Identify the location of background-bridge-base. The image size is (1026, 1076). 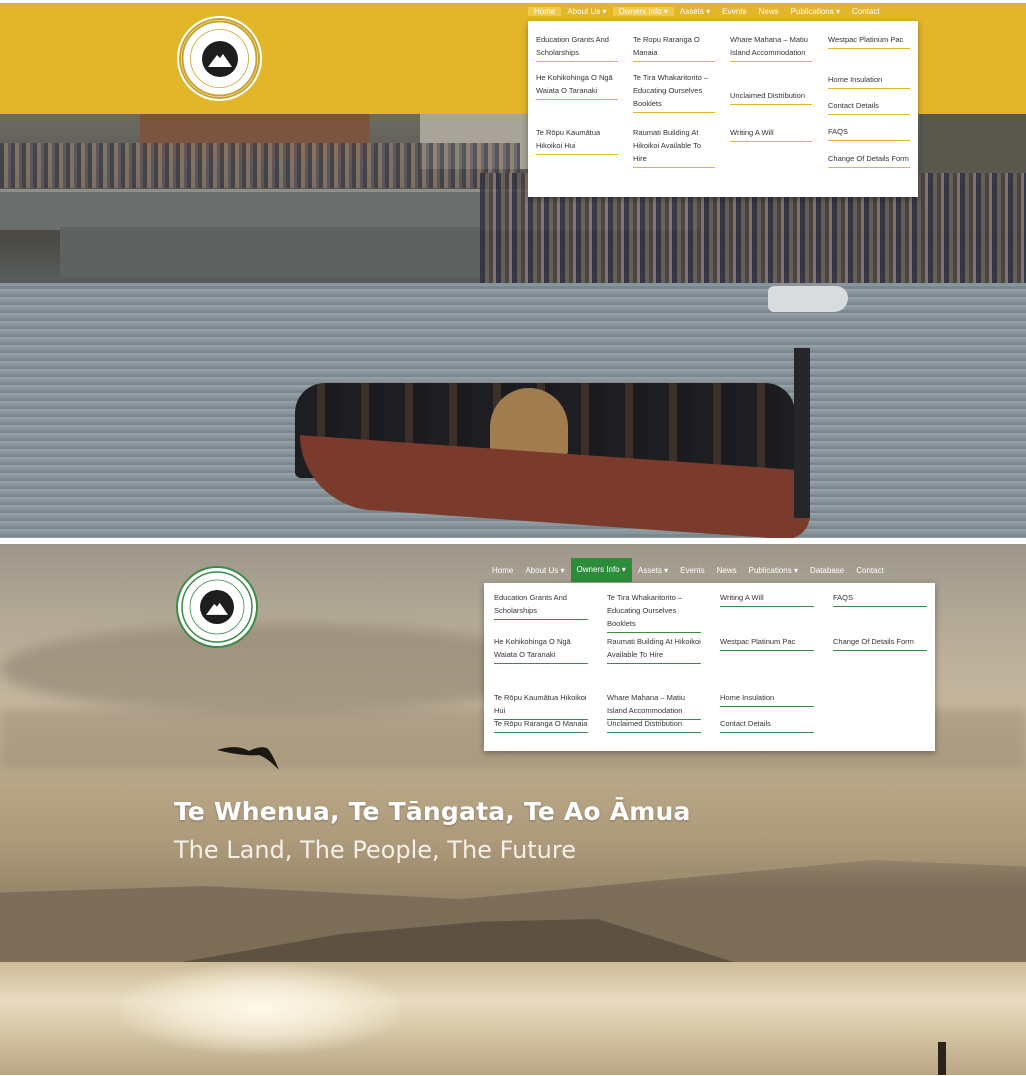
(270, 252).